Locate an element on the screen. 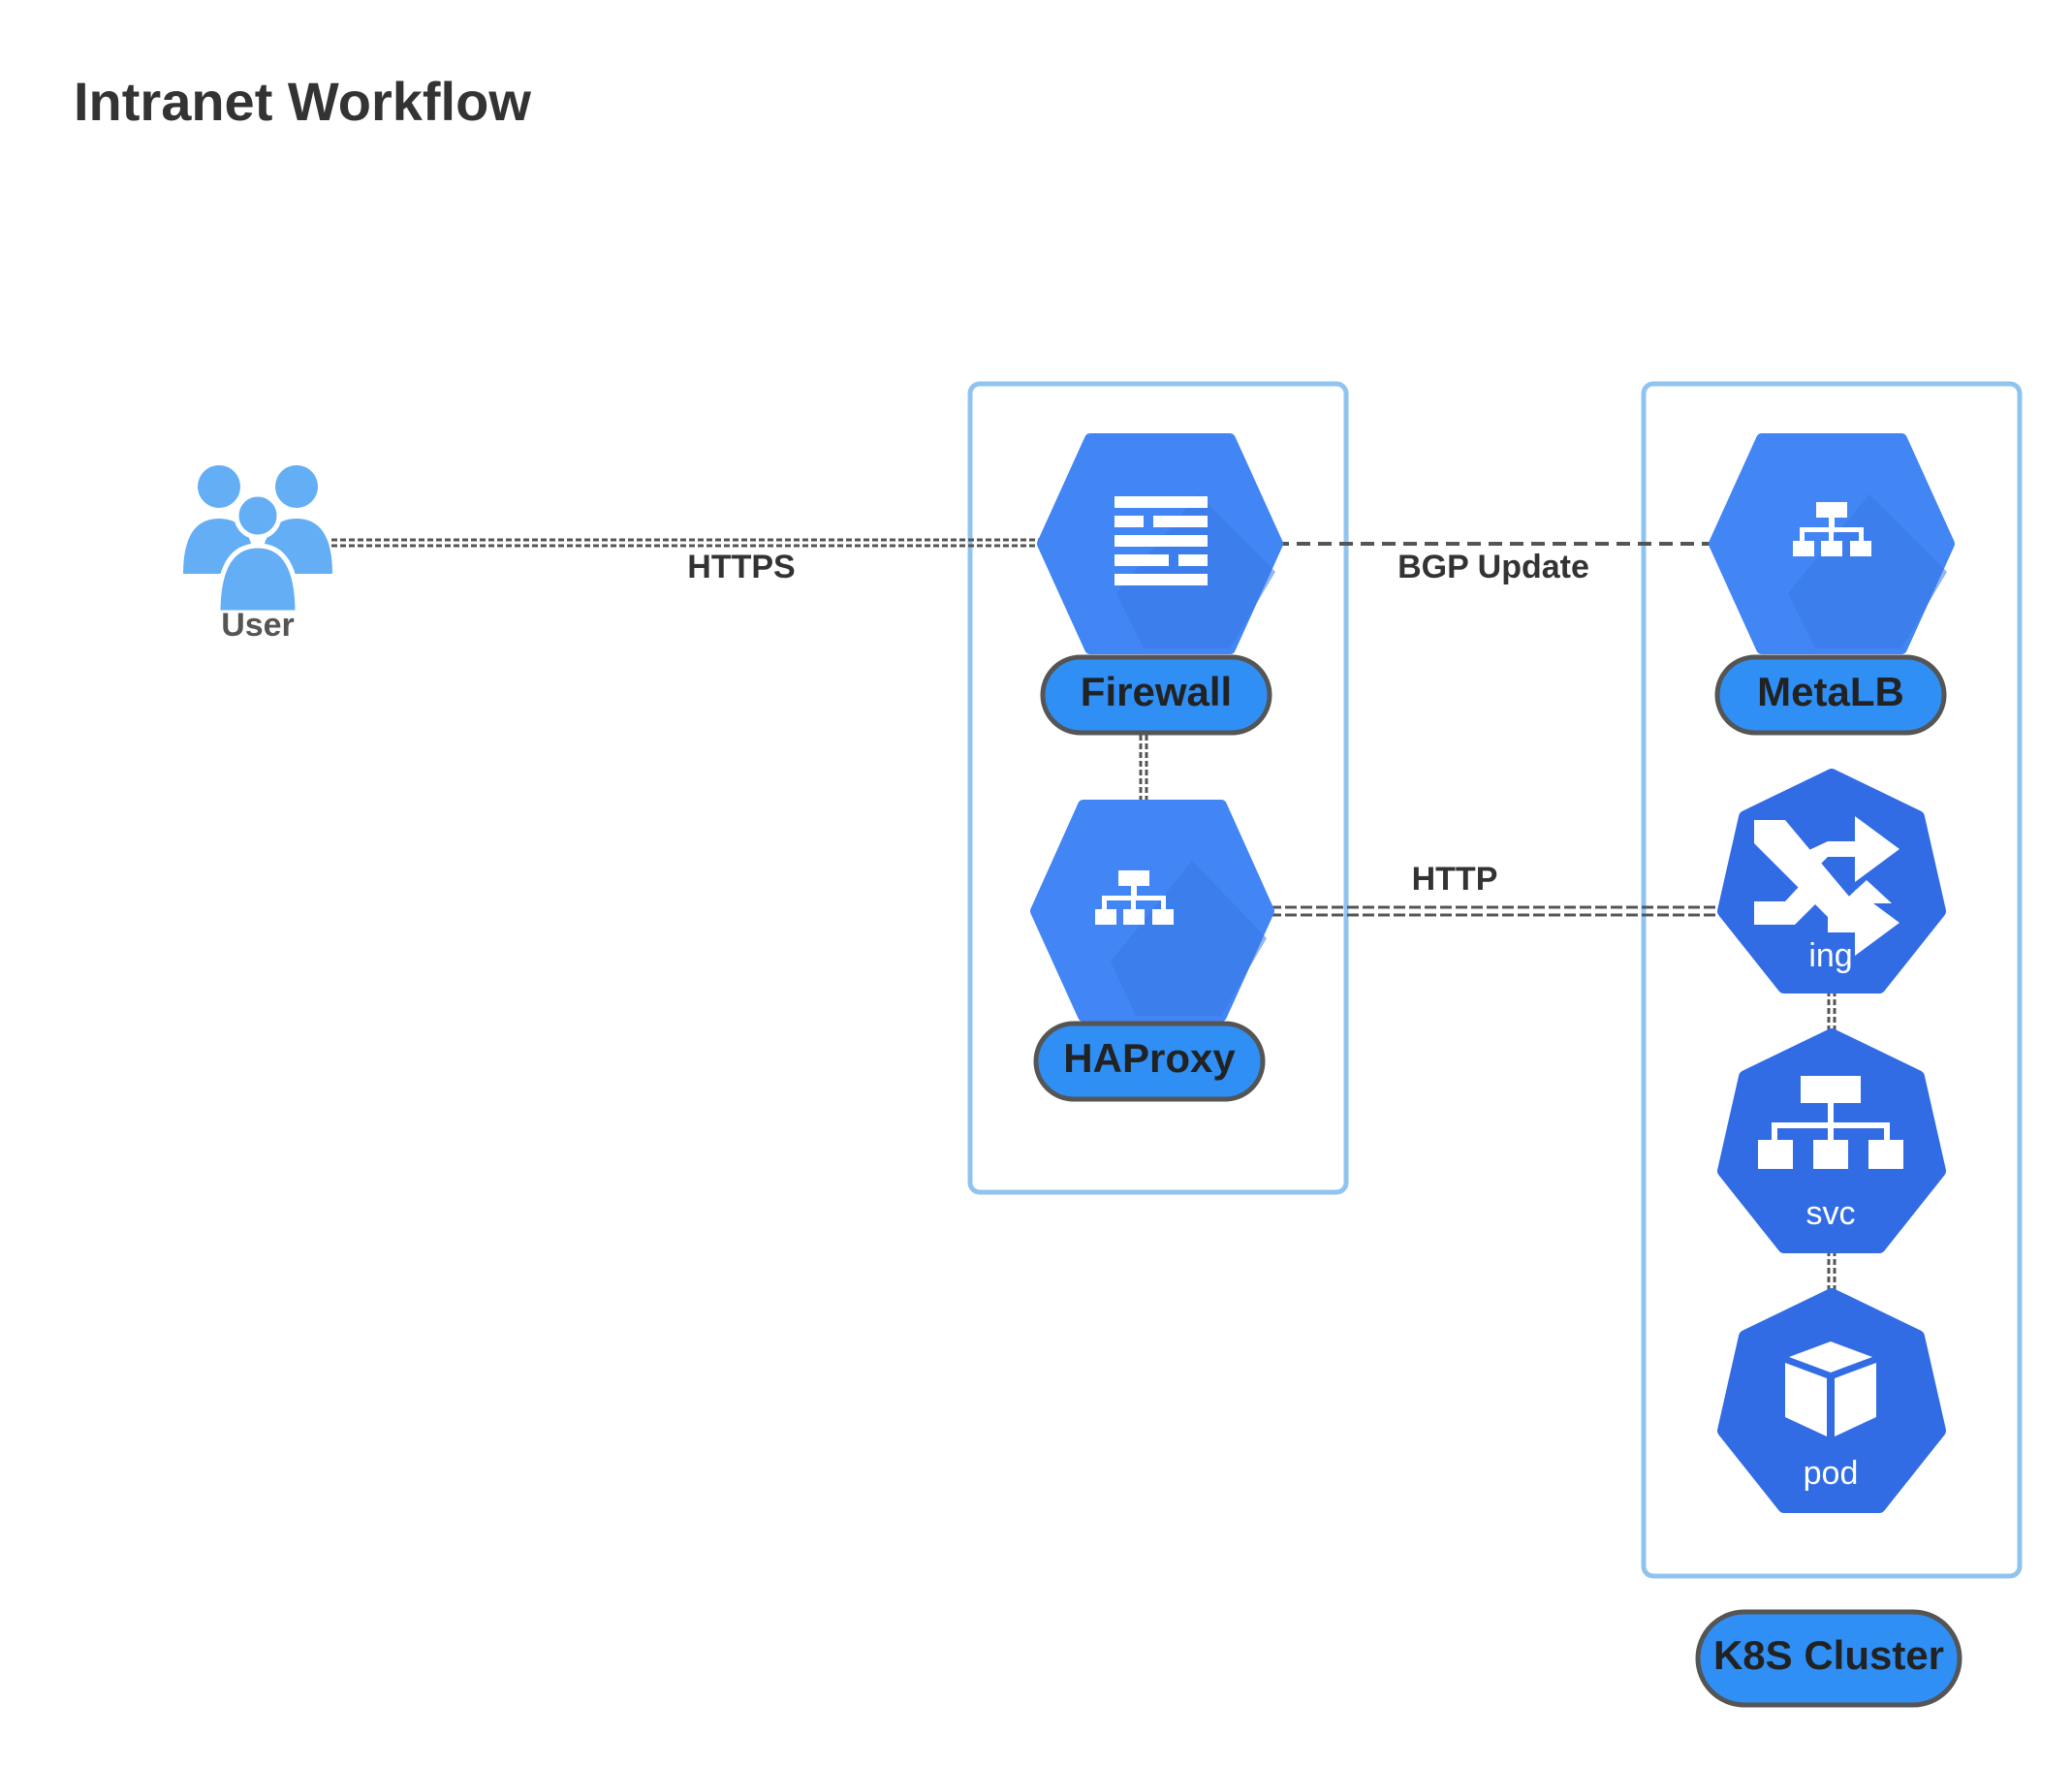 The image size is (2072, 1767). user-node: User is located at coordinates (257, 554).